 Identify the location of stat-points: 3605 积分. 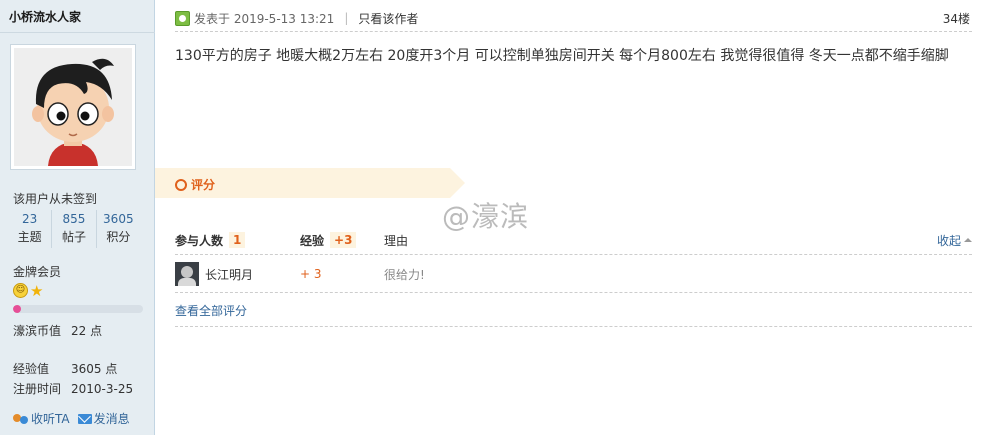
(117, 229).